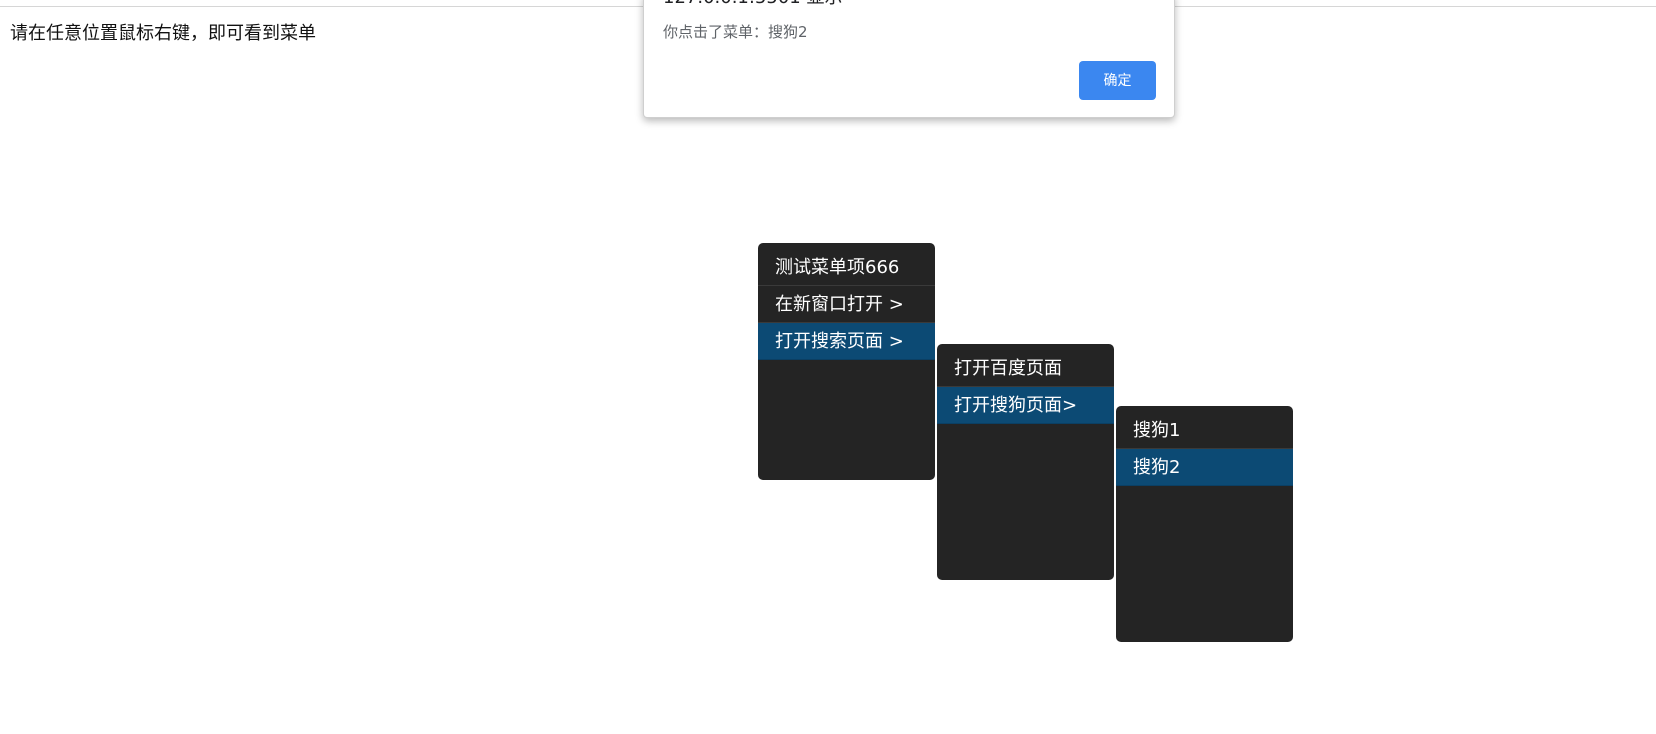 This screenshot has height=734, width=1656. I want to click on menu-item-open-baidu: 打开百度页面, so click(1025, 365).